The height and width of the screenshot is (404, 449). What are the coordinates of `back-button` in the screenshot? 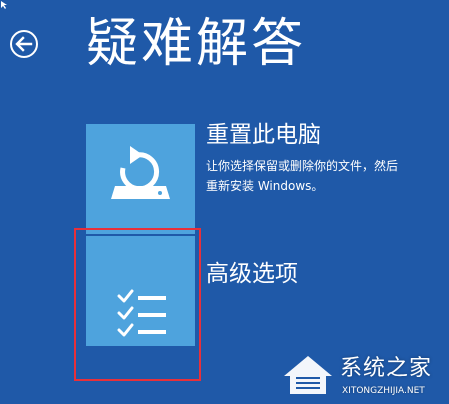 It's located at (24, 44).